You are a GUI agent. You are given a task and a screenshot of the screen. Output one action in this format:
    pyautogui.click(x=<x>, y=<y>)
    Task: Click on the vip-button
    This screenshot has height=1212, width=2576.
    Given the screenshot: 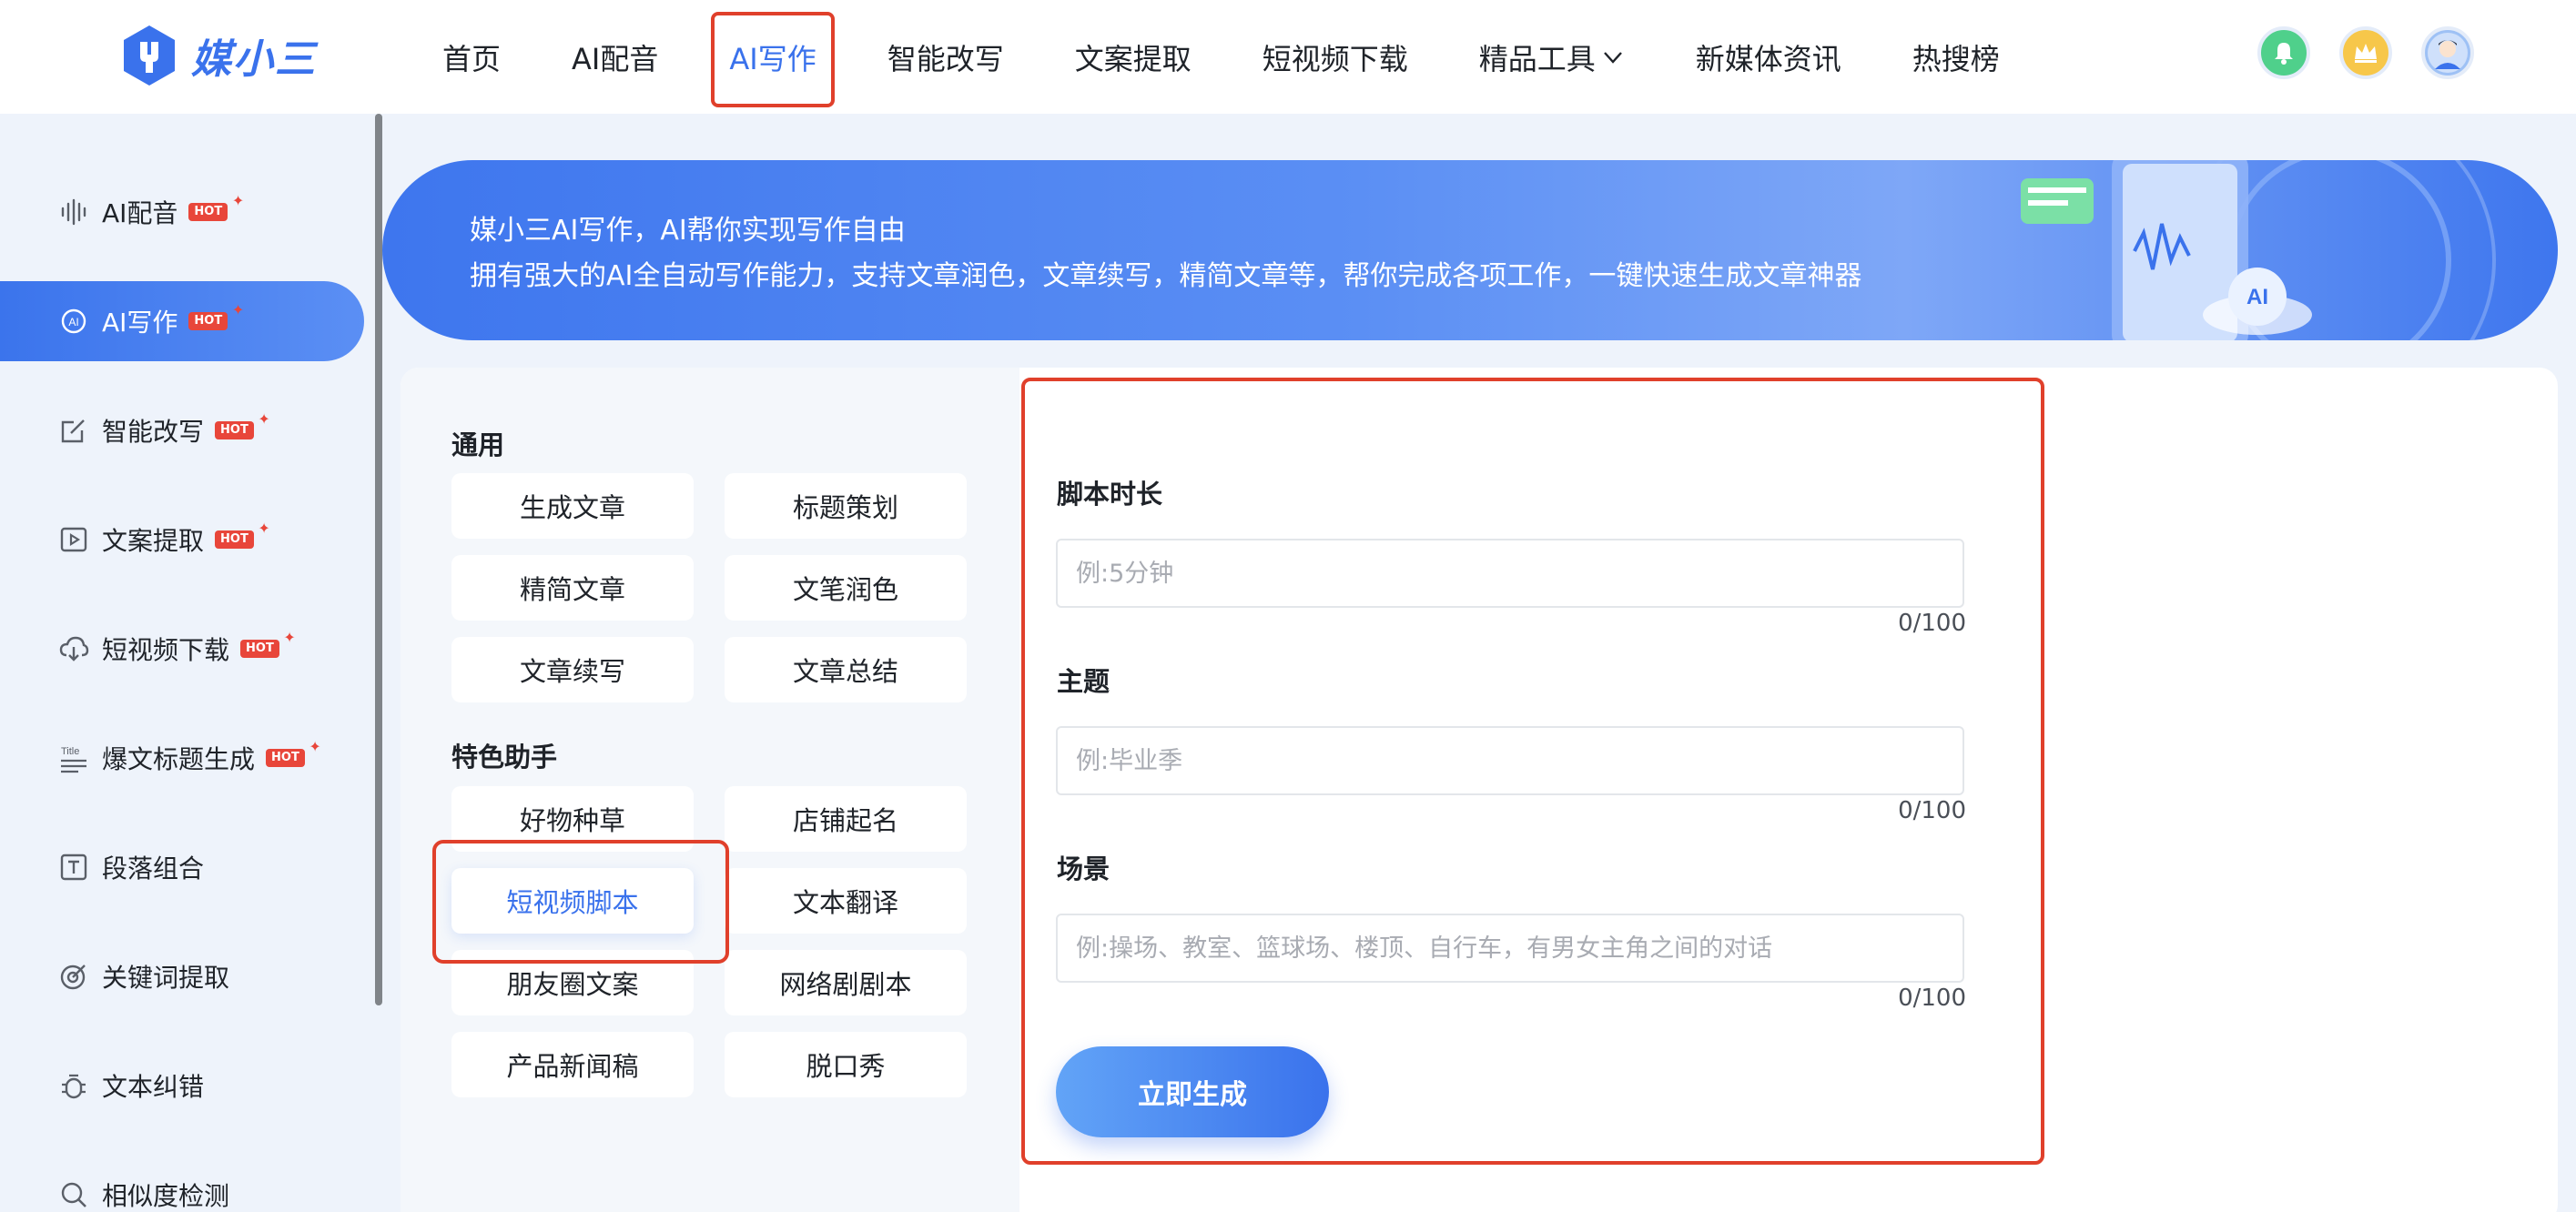 What is the action you would take?
    pyautogui.click(x=2365, y=53)
    